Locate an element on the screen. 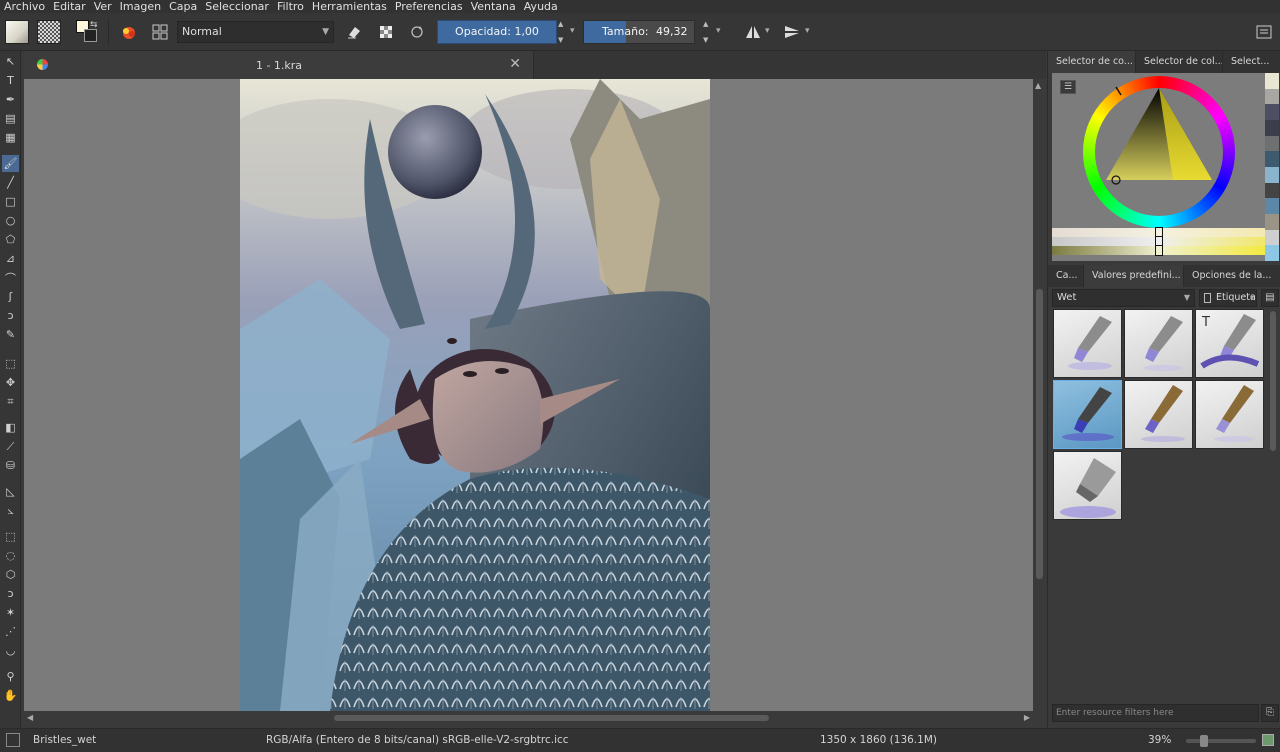  menu-archivo: Archivo is located at coordinates (24, 6).